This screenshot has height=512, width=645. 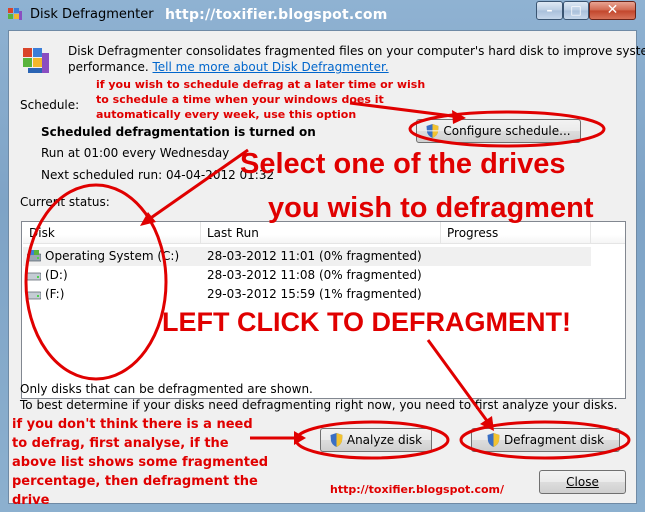 I want to click on disk-last-run: 29-03-2012 15:59 (1% fragmented), so click(x=314, y=294).